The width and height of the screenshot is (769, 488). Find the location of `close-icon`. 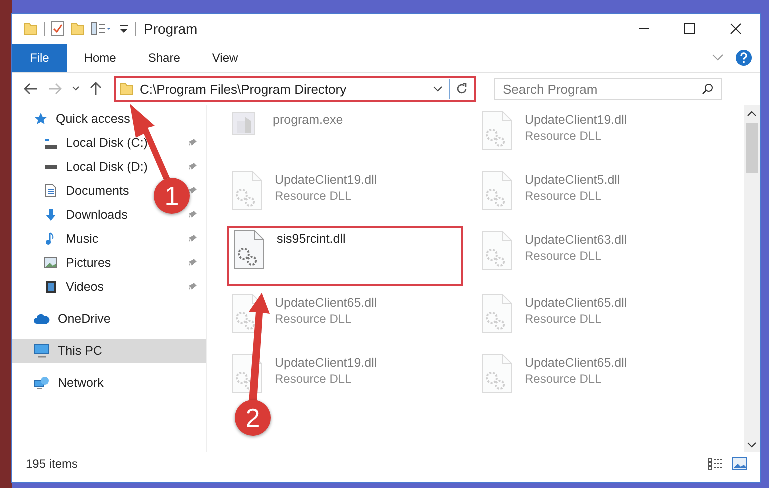

close-icon is located at coordinates (736, 29).